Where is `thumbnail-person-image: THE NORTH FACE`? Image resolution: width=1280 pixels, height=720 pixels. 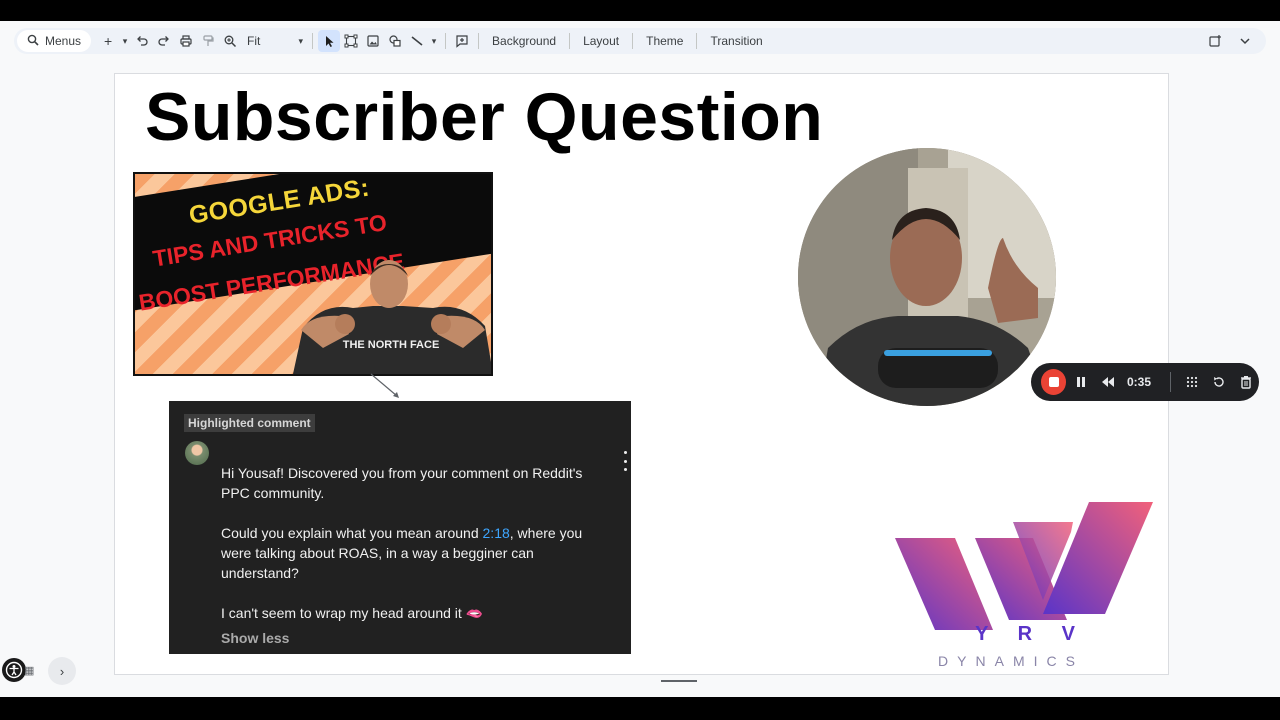
thumbnail-person-image: THE NORTH FACE is located at coordinates (392, 317).